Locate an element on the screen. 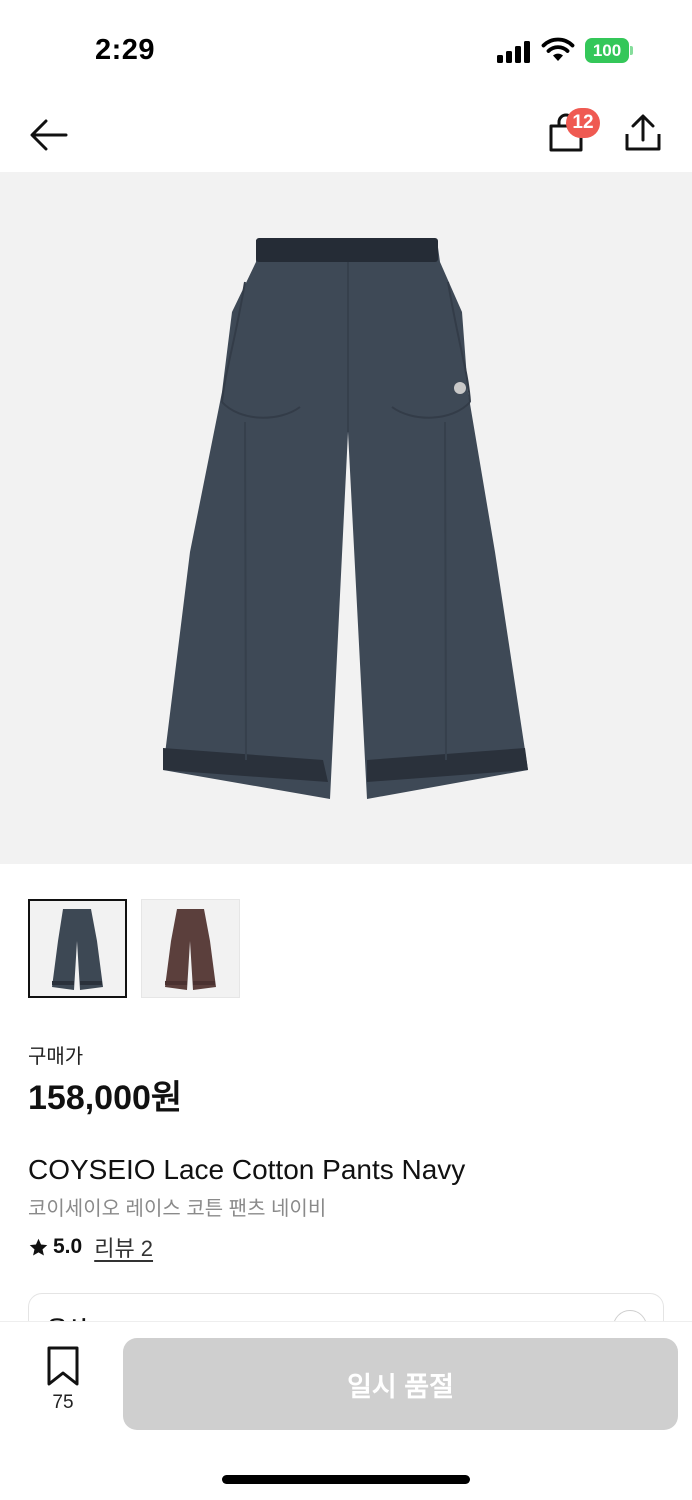 This screenshot has width=692, height=1500. review-link: 리뷰 2 is located at coordinates (123, 1247).